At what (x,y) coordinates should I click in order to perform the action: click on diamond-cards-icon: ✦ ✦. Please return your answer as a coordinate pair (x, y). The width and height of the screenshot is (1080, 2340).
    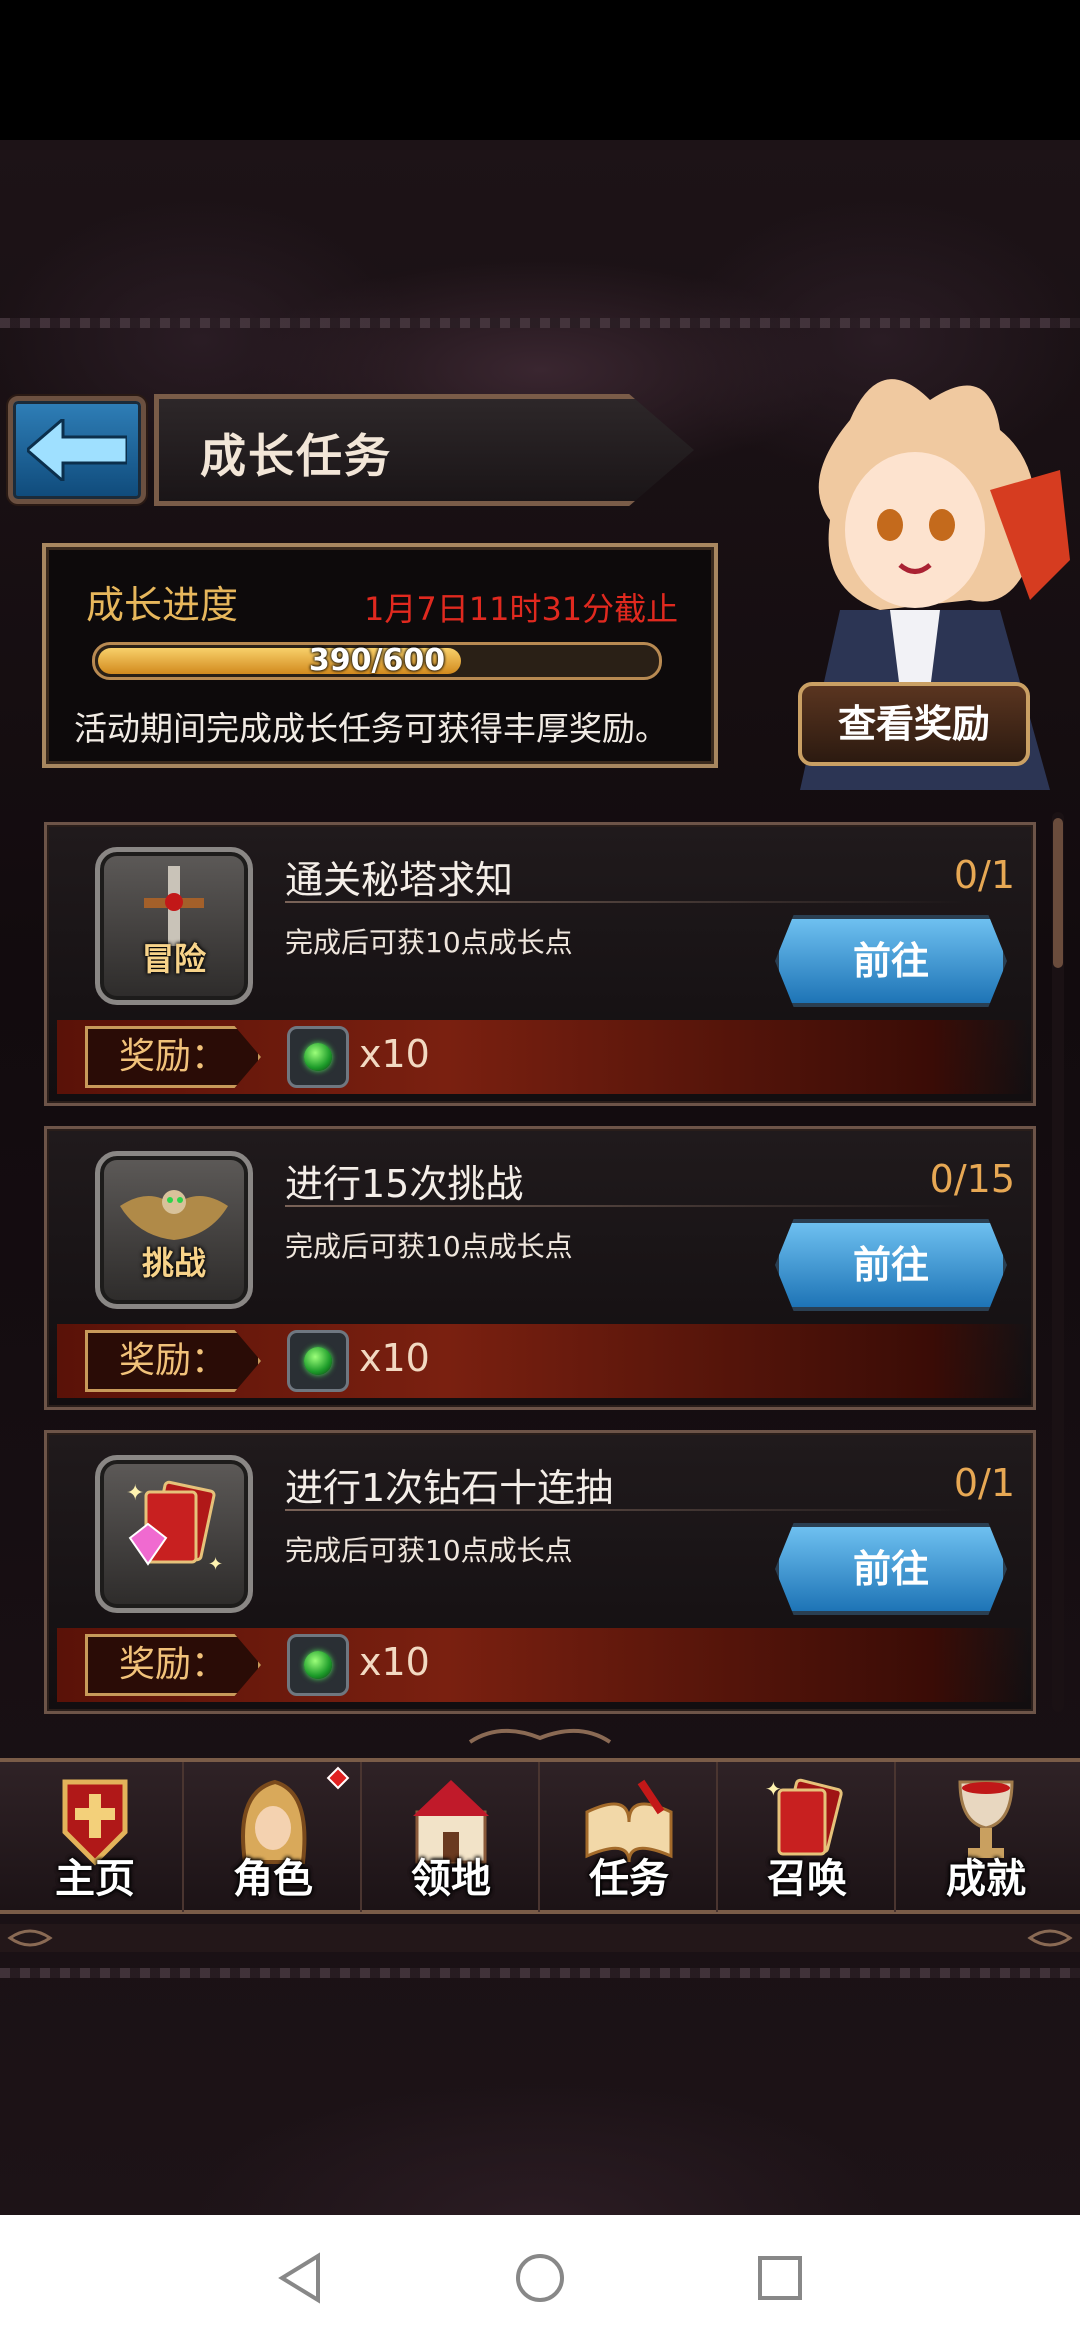
    Looking at the image, I should click on (174, 1534).